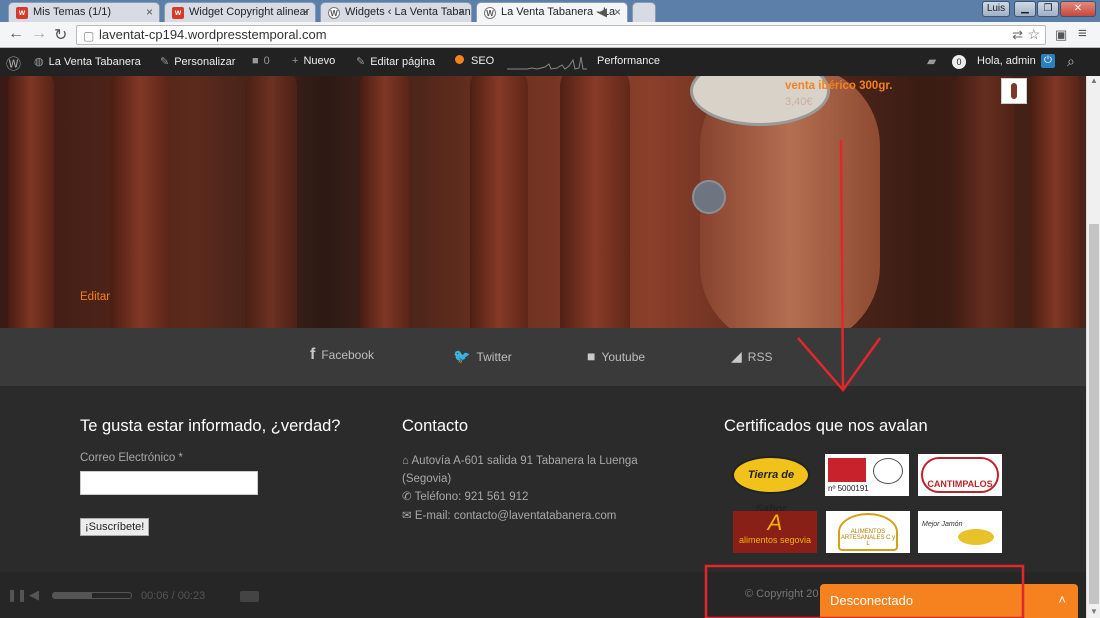 Image resolution: width=1100 pixels, height=618 pixels. I want to click on reload-icon: ↻, so click(60, 35).